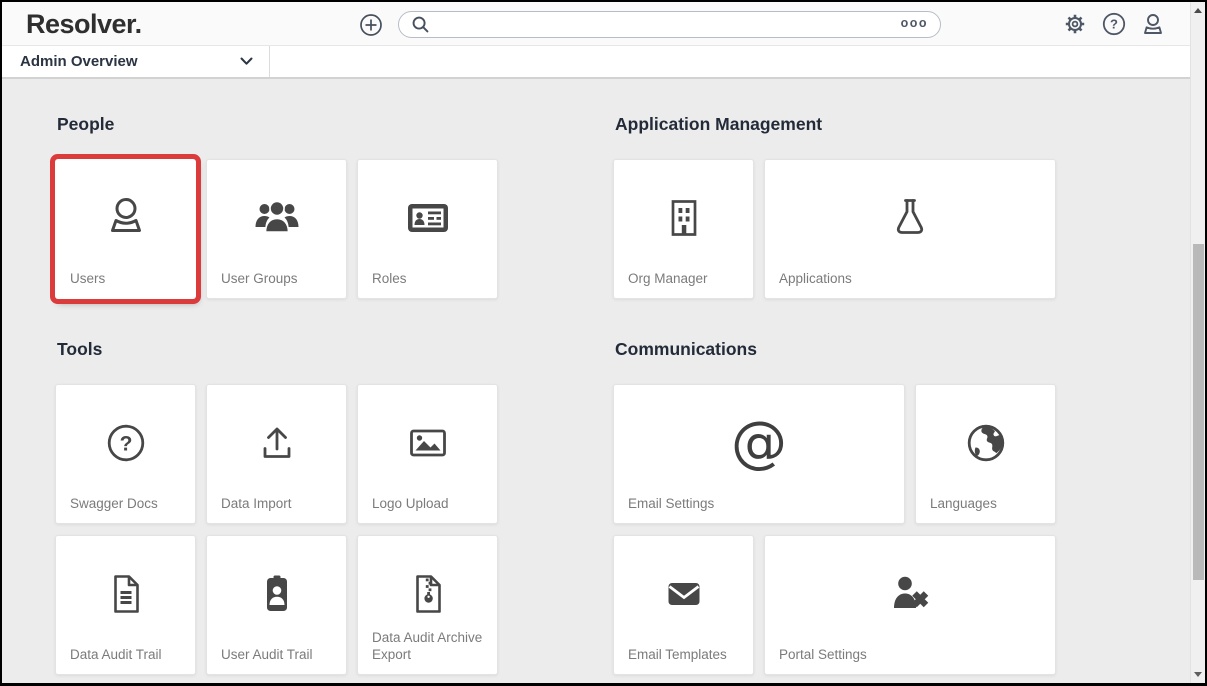 The image size is (1207, 686). I want to click on application-management-card-grid: Org Manager Applications, so click(834, 229).